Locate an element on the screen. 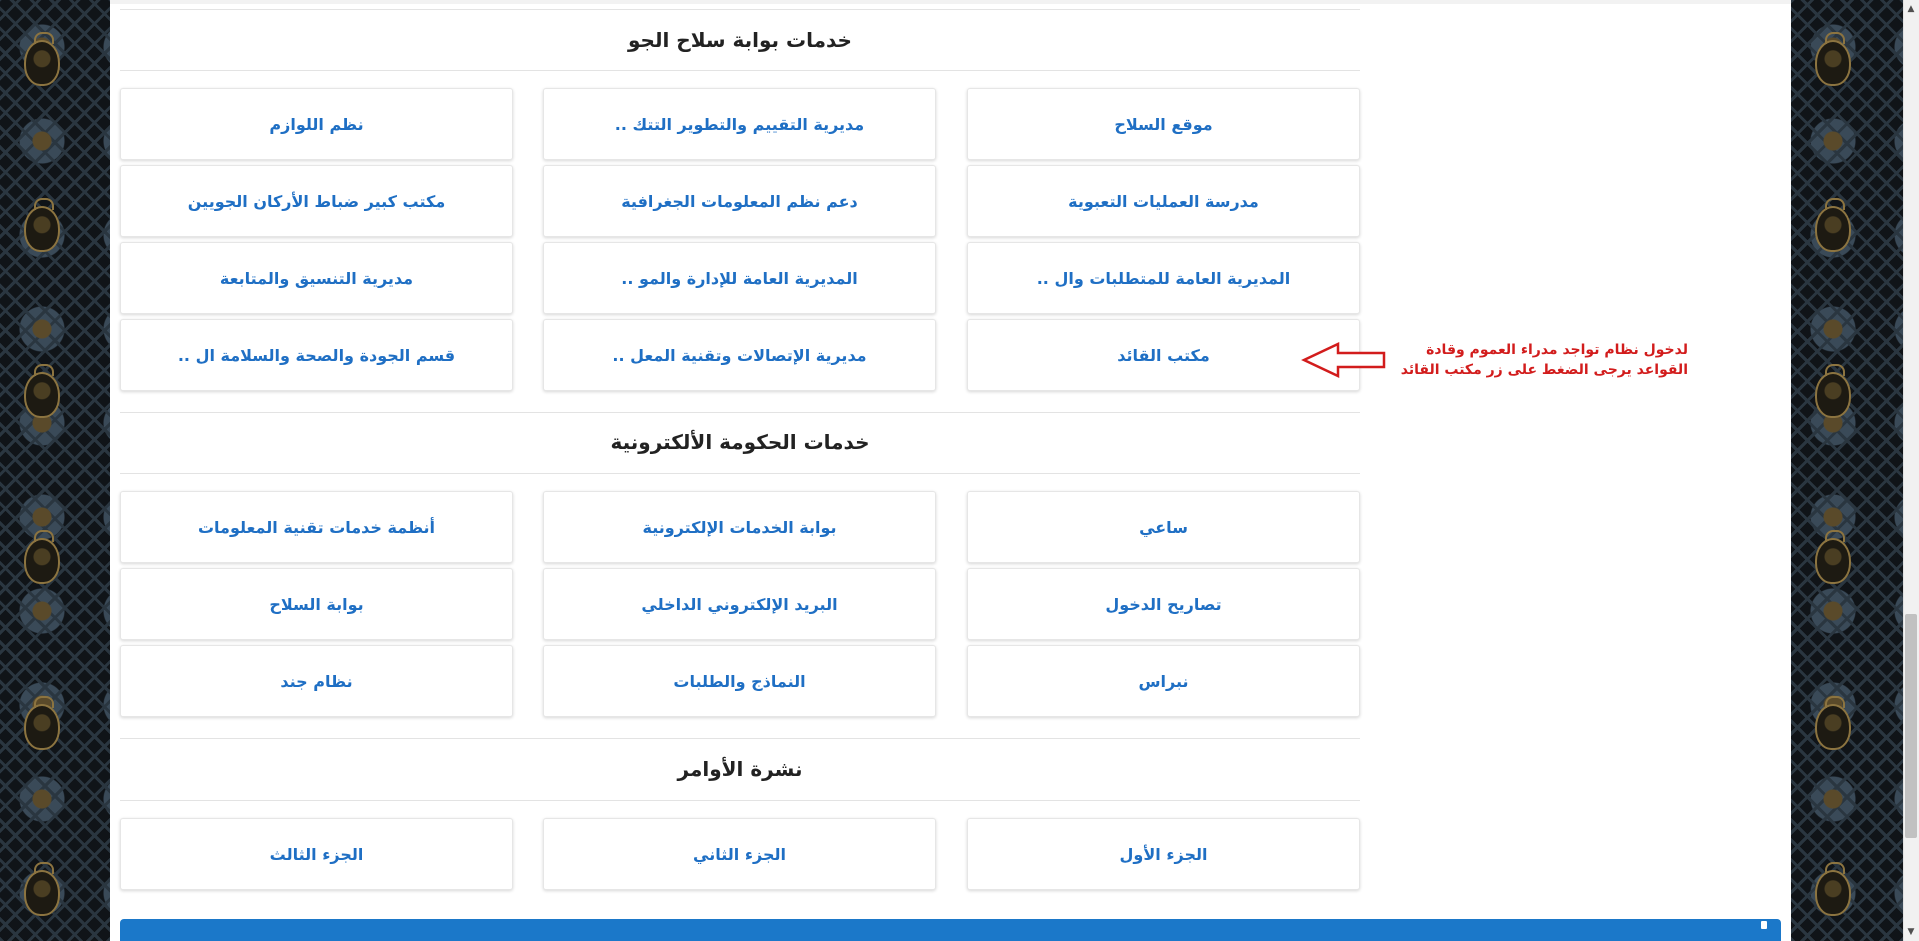 This screenshot has height=941, width=1919. tile-chief-staff-office: مكتب كبير ضباط الأركان الجويين is located at coordinates (316, 201).